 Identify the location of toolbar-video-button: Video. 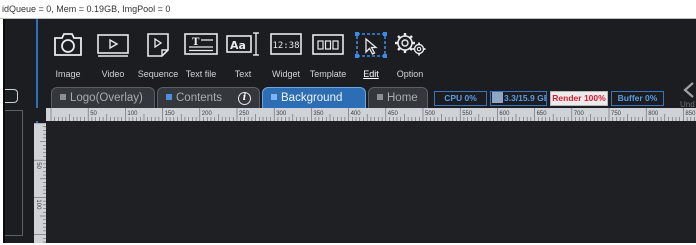
(113, 55).